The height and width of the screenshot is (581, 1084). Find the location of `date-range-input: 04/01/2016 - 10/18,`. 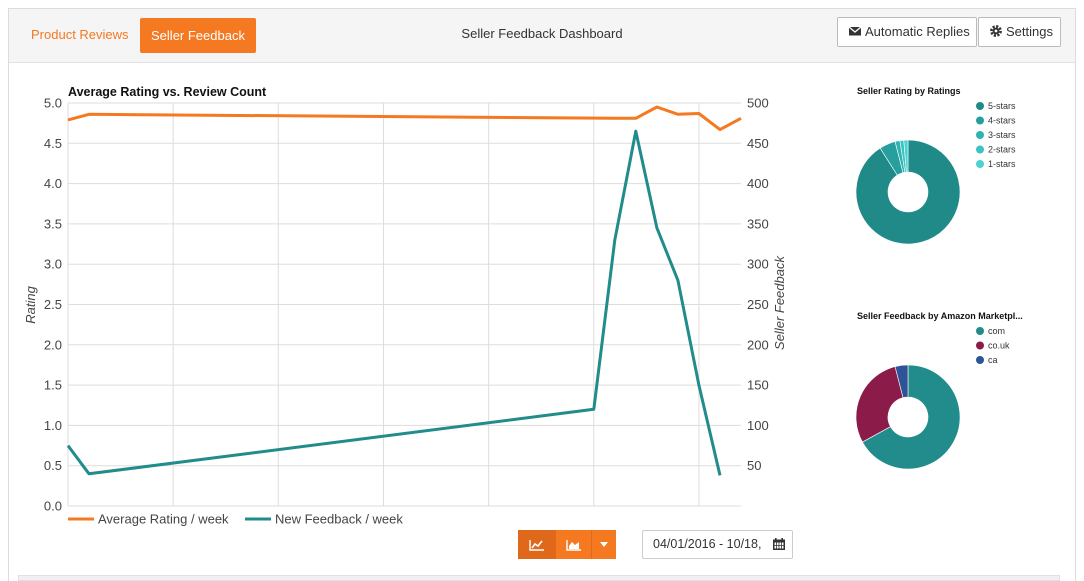

date-range-input: 04/01/2016 - 10/18, is located at coordinates (717, 544).